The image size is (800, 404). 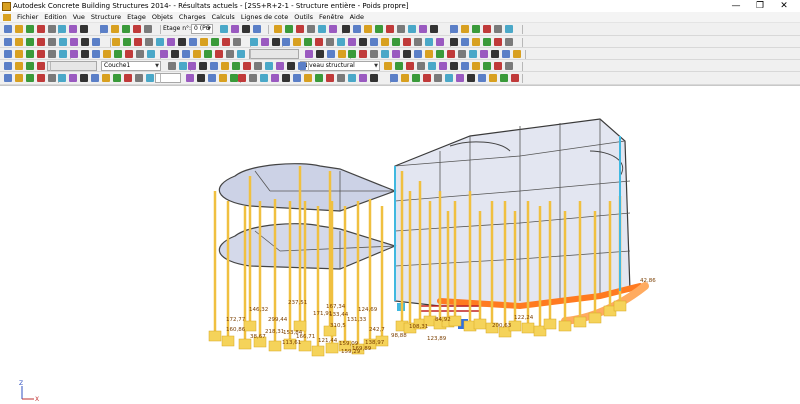 I want to click on minimize-button: —, so click(x=736, y=6).